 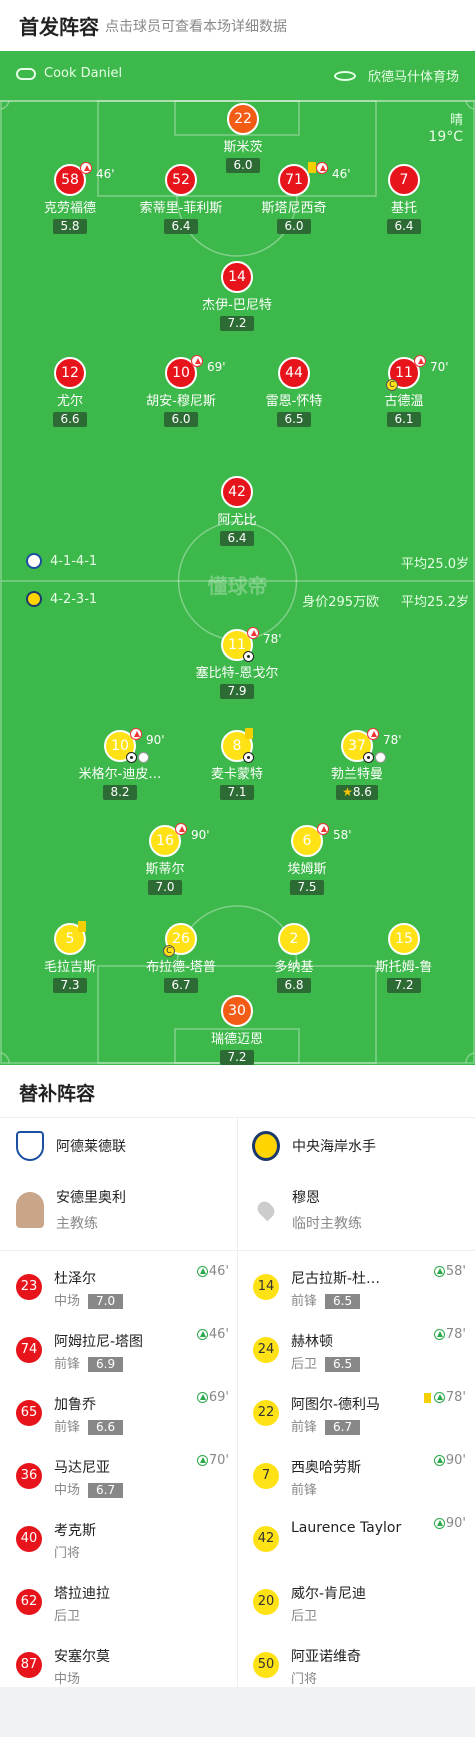 What do you see at coordinates (355, 1477) in the screenshot?
I see `away-sub-7: 7 西奥哈劳斯 前锋 90'` at bounding box center [355, 1477].